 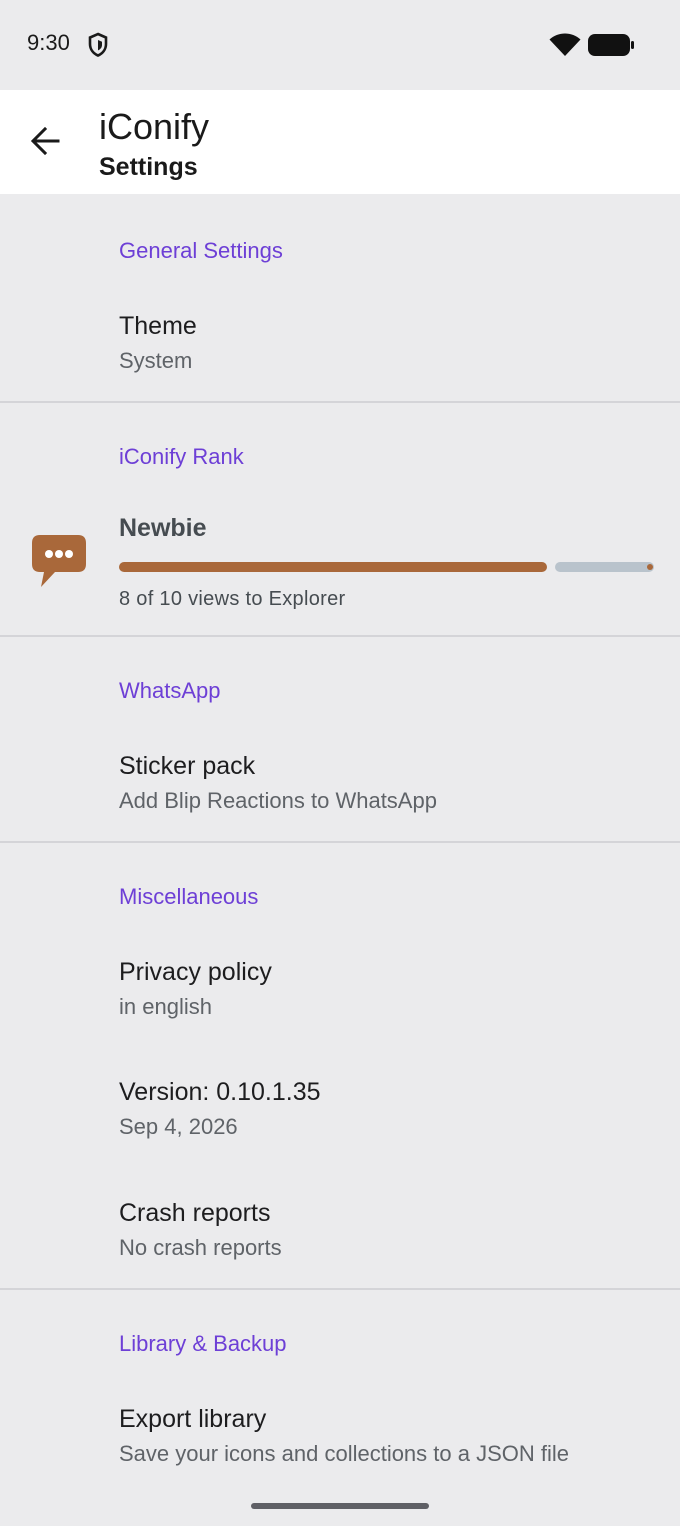 What do you see at coordinates (200, 1247) in the screenshot?
I see `pref-crash-summary: No crash reports` at bounding box center [200, 1247].